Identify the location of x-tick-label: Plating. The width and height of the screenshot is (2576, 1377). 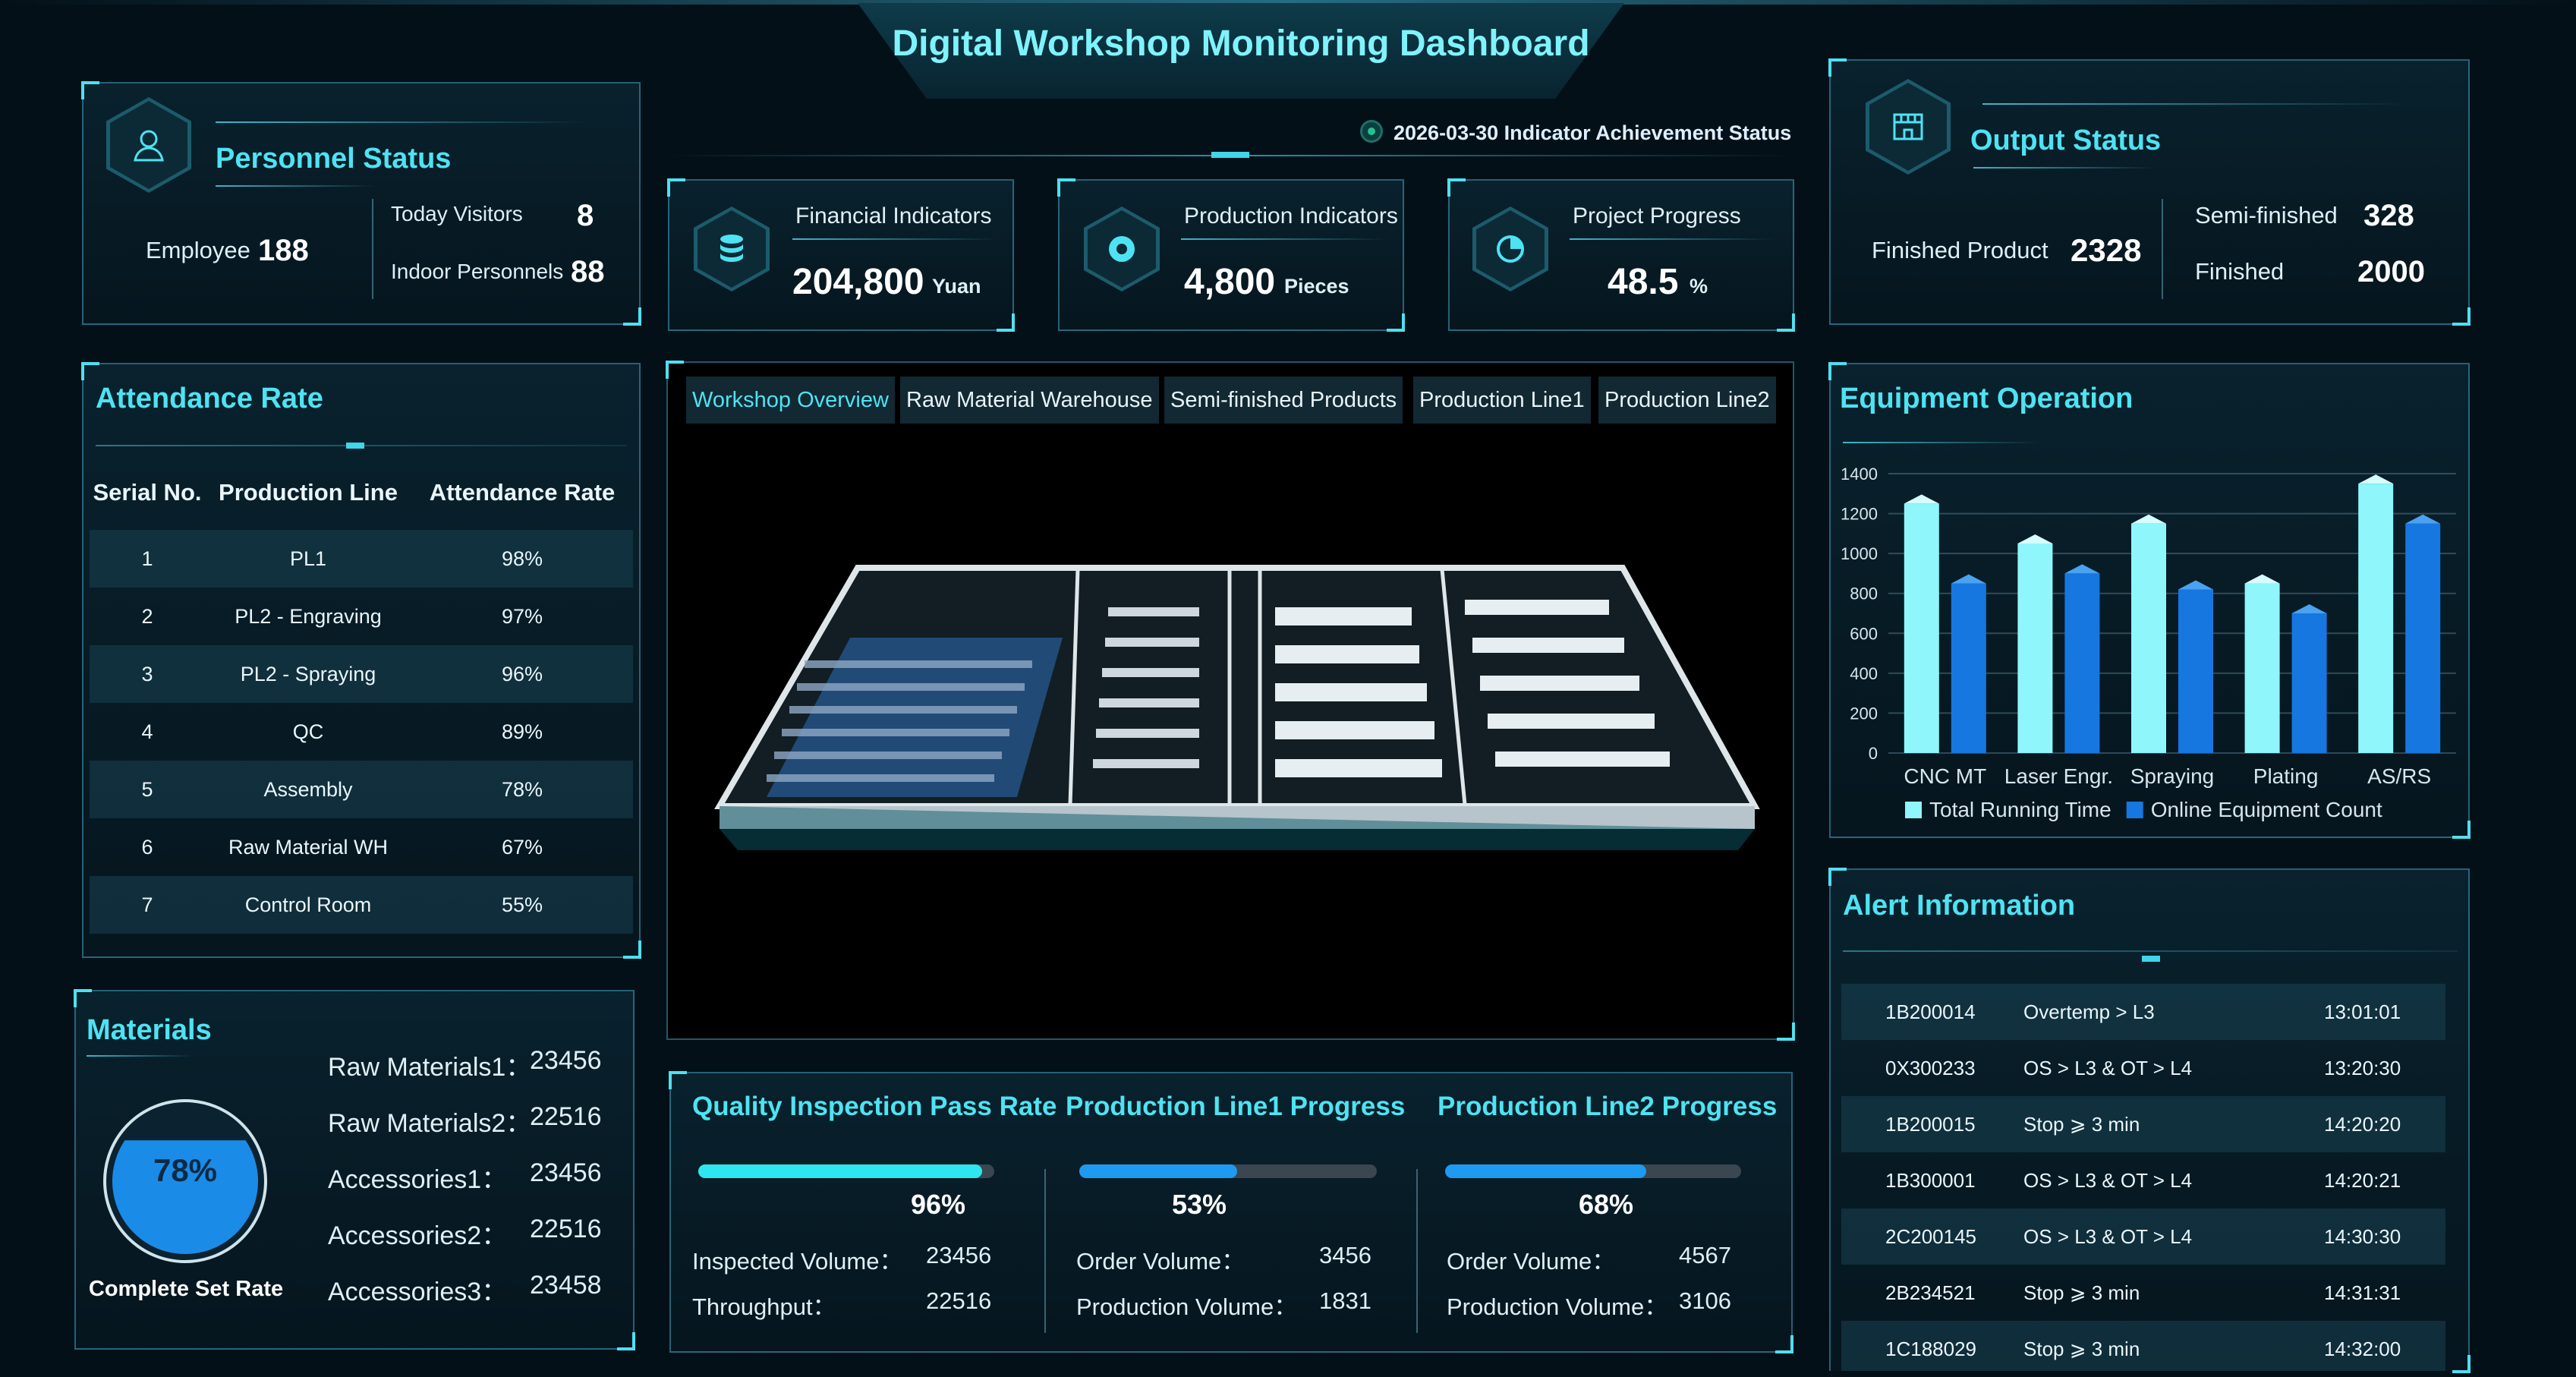
(2286, 776).